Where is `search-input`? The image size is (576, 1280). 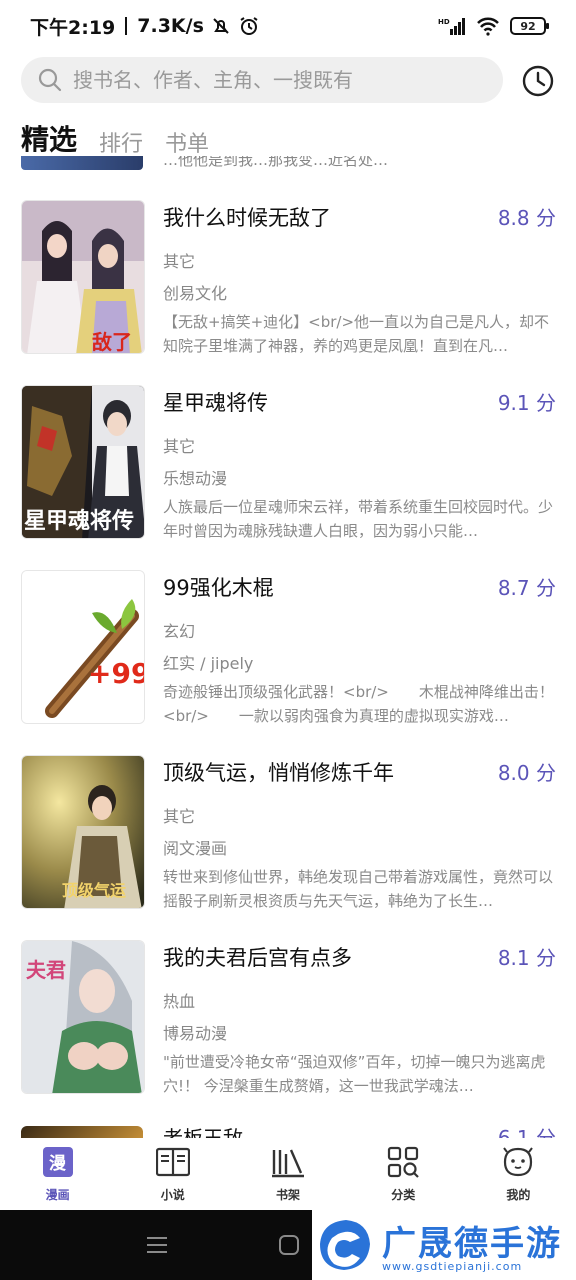 search-input is located at coordinates (273, 80).